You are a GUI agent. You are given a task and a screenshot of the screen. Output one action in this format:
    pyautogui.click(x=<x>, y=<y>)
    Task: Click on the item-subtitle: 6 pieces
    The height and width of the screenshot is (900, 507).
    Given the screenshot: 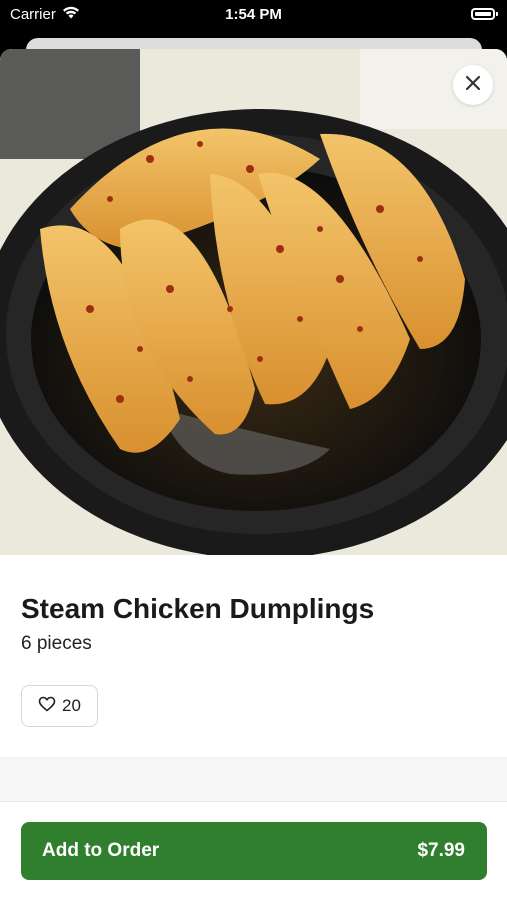 What is the action you would take?
    pyautogui.click(x=56, y=643)
    